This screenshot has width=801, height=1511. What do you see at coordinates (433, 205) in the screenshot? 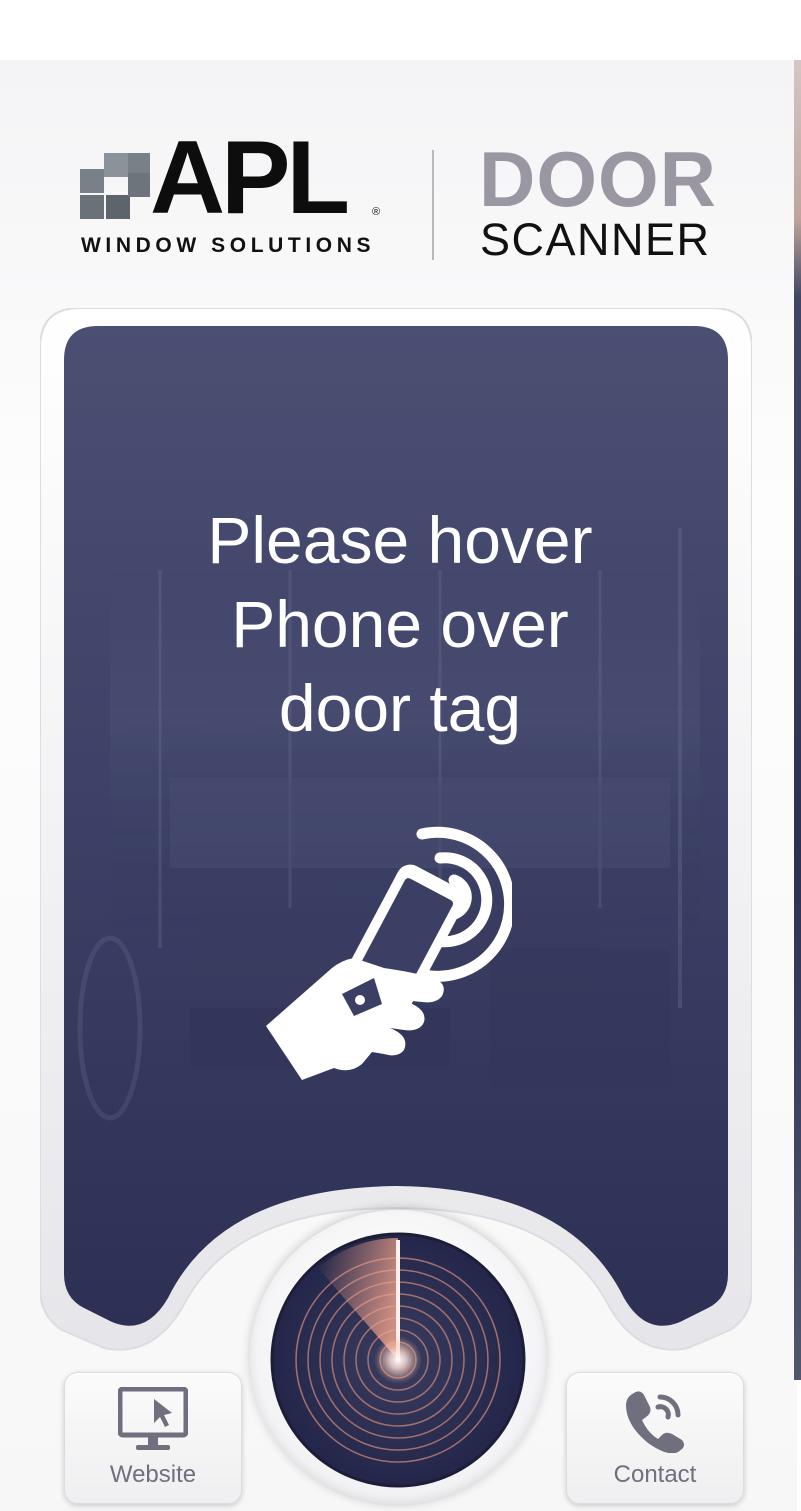
I see `header-divider` at bounding box center [433, 205].